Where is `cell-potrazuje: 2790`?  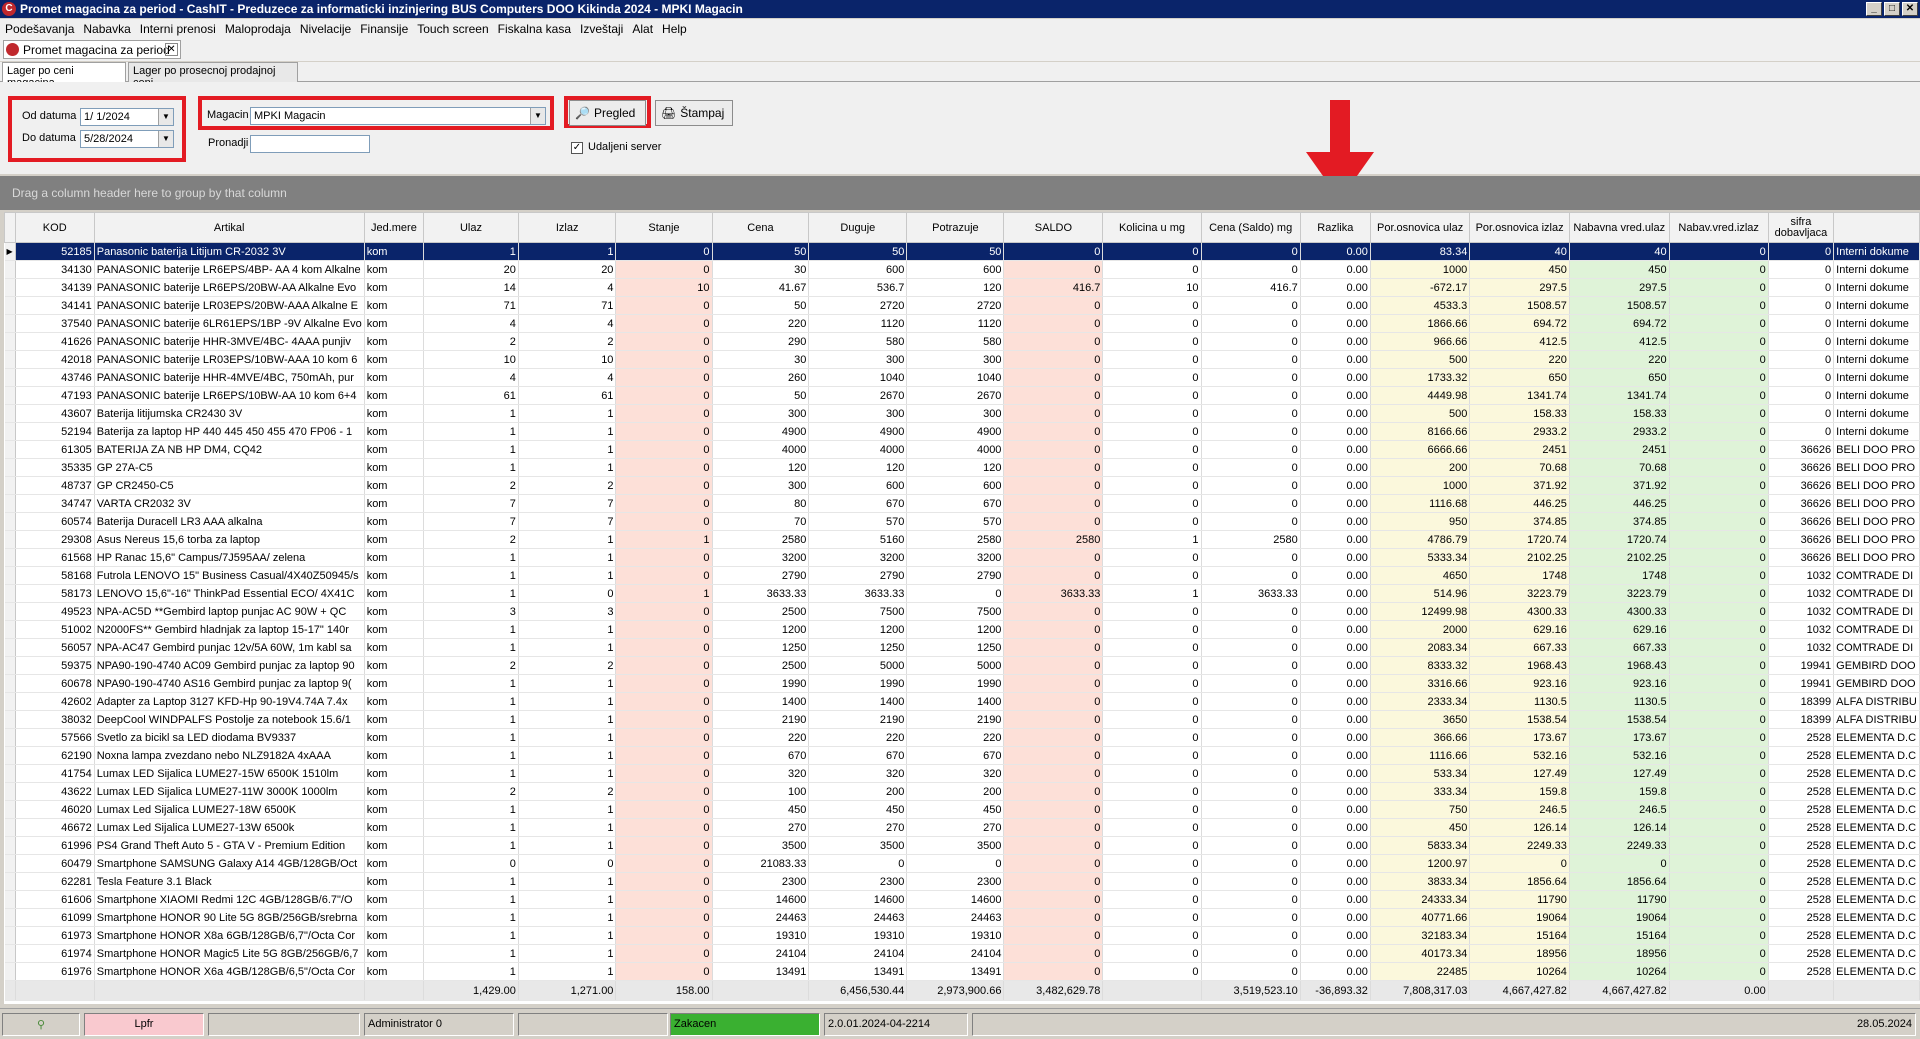
cell-potrazuje: 2790 is located at coordinates (955, 575).